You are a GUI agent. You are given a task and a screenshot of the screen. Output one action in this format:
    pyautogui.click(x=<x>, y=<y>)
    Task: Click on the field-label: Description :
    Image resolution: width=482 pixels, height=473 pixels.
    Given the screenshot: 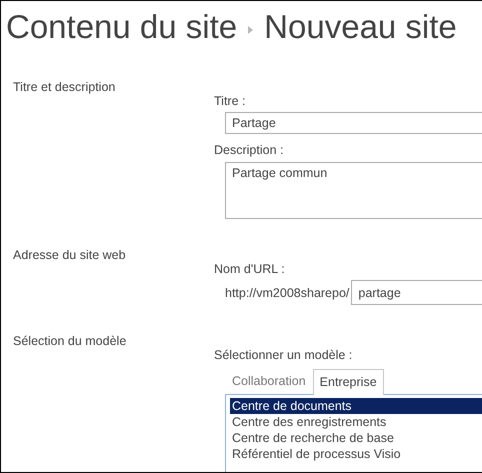 What is the action you would take?
    pyautogui.click(x=249, y=150)
    